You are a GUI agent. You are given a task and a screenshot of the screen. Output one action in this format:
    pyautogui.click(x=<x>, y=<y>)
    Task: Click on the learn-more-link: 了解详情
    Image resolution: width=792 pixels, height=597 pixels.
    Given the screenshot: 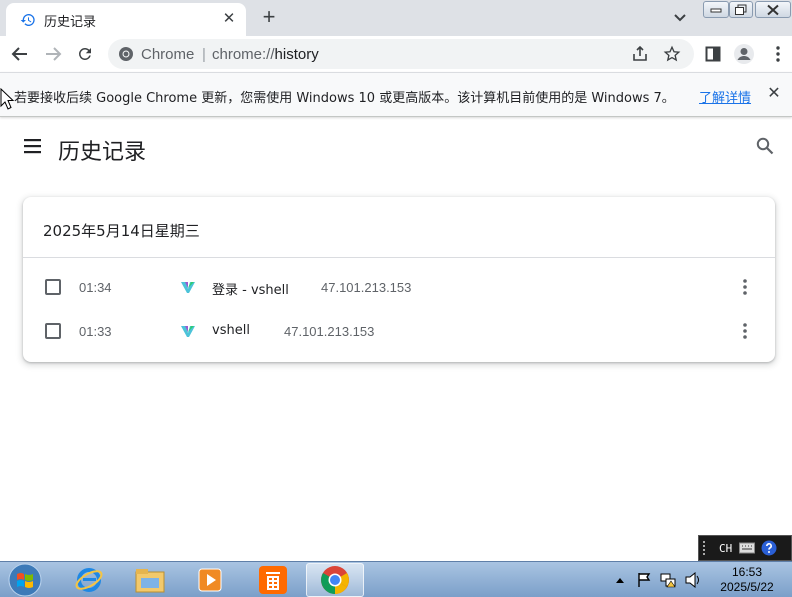 What is the action you would take?
    pyautogui.click(x=725, y=96)
    